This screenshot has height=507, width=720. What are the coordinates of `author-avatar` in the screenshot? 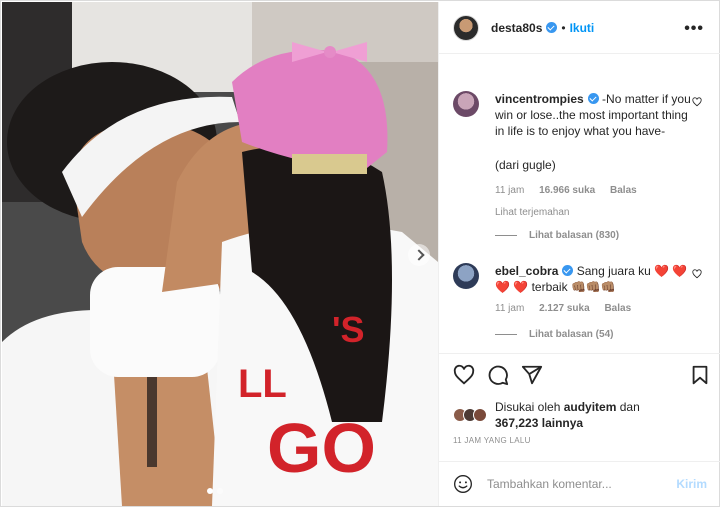 It's located at (466, 27).